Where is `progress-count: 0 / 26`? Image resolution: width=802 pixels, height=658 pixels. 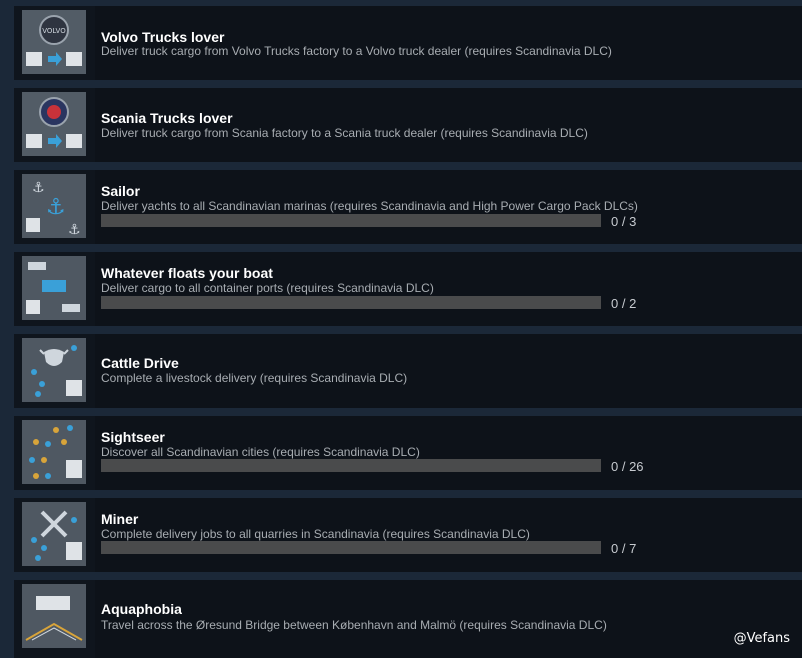 progress-count: 0 / 26 is located at coordinates (627, 466).